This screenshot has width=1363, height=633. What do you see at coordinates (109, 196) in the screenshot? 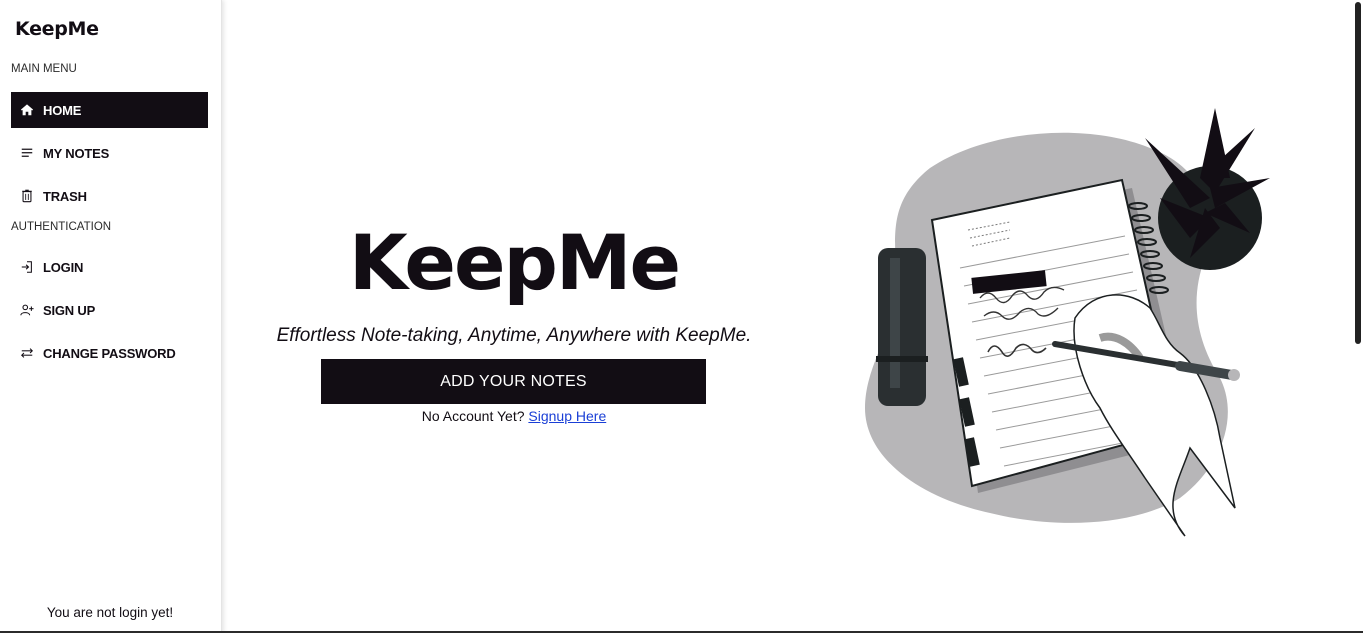
I see `sidebar-item-trash: TRASH` at bounding box center [109, 196].